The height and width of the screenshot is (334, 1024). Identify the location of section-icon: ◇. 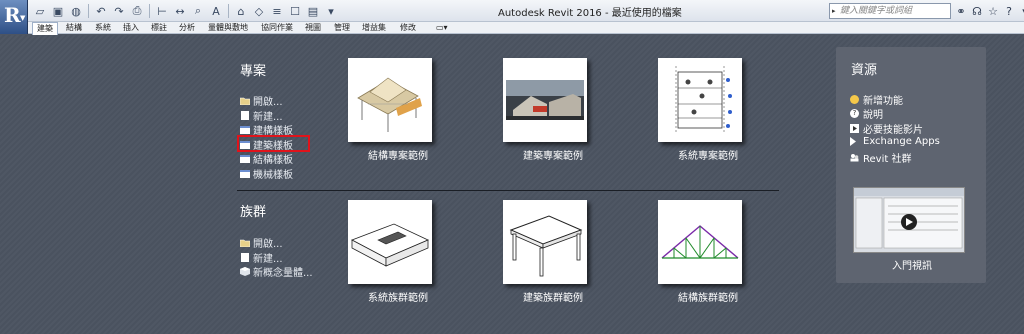
(259, 11).